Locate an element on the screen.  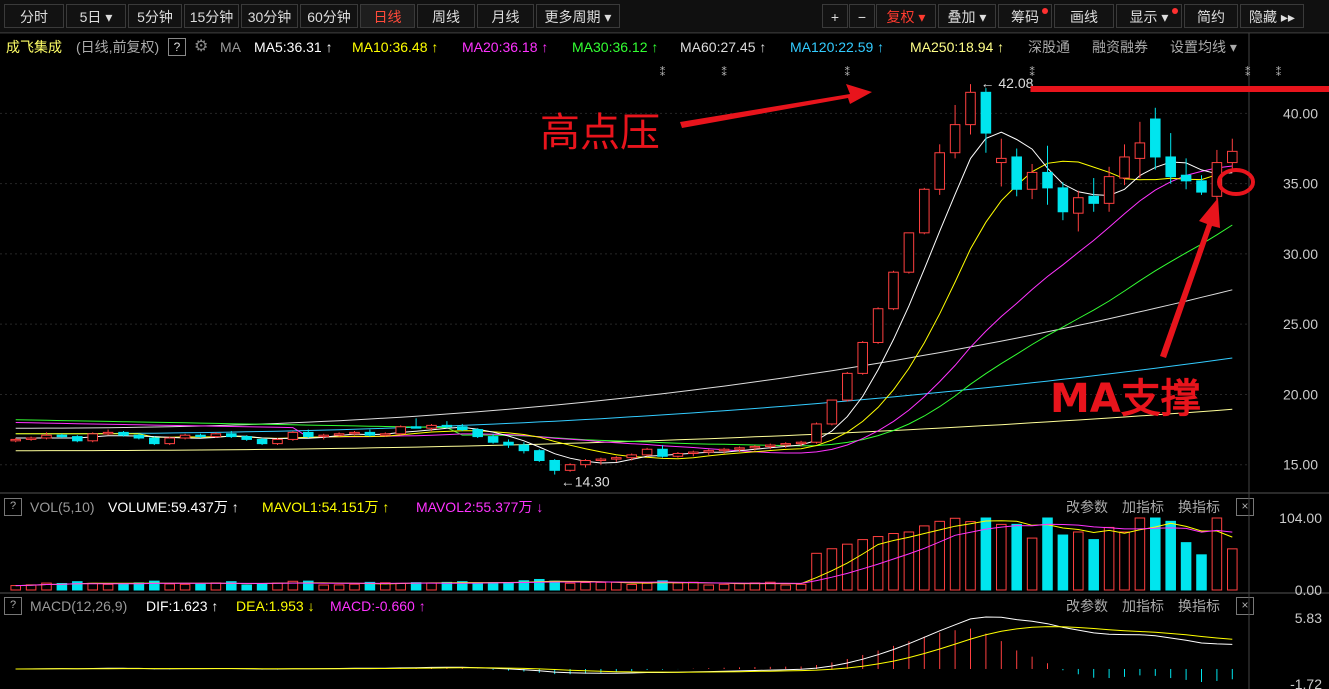
vol-params-button: 改参数 is located at coordinates (1087, 507).